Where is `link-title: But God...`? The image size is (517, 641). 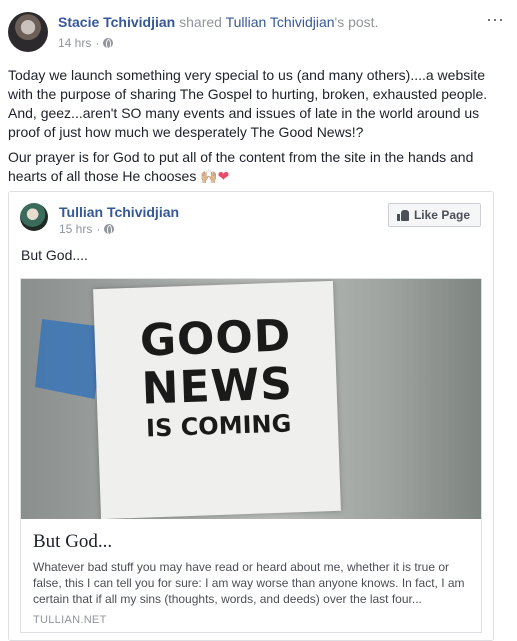
link-title: But God... is located at coordinates (72, 542).